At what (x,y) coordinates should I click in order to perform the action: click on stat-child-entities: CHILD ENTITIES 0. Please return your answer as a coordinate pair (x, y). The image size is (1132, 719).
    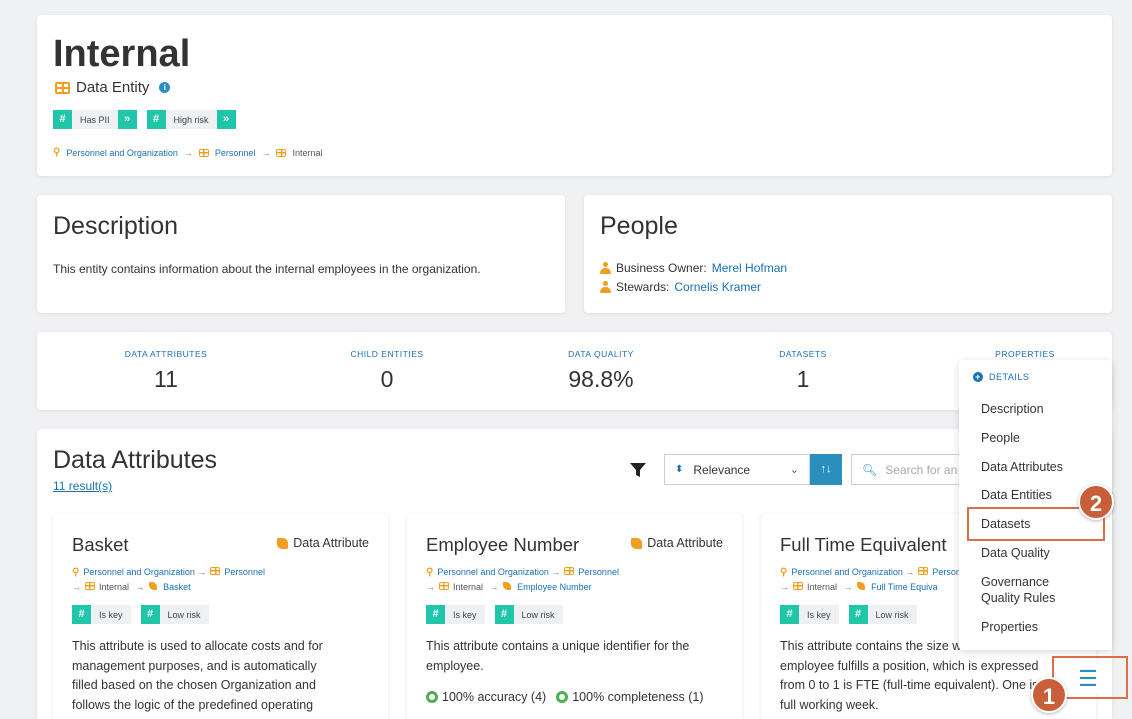
    Looking at the image, I should click on (387, 371).